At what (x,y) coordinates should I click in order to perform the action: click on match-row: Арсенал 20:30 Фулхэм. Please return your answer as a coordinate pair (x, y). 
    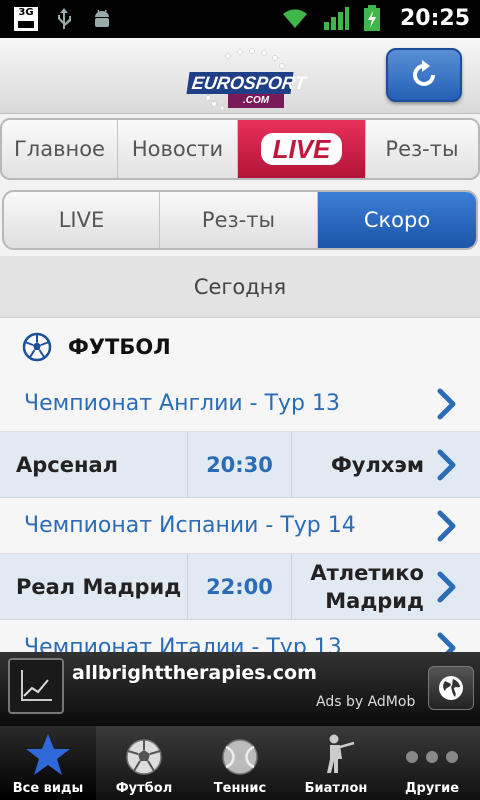
    Looking at the image, I should click on (240, 465).